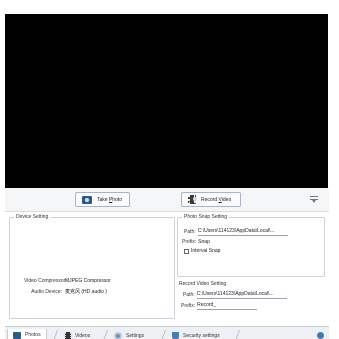 This screenshot has width=339, height=339. What do you see at coordinates (87, 199) in the screenshot?
I see `camera-icon` at bounding box center [87, 199].